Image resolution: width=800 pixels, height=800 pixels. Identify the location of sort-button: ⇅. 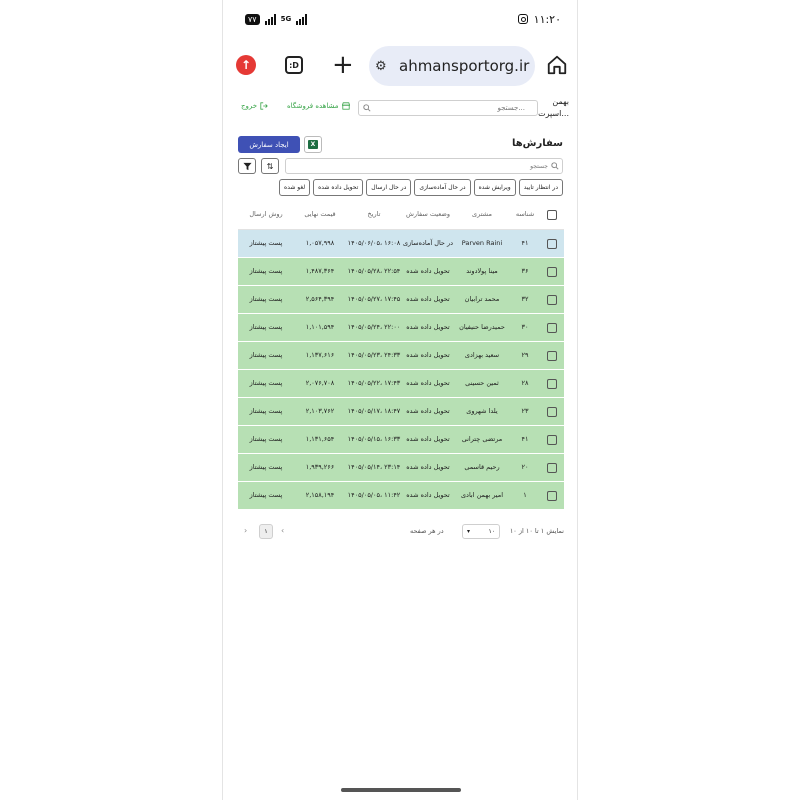
(270, 166).